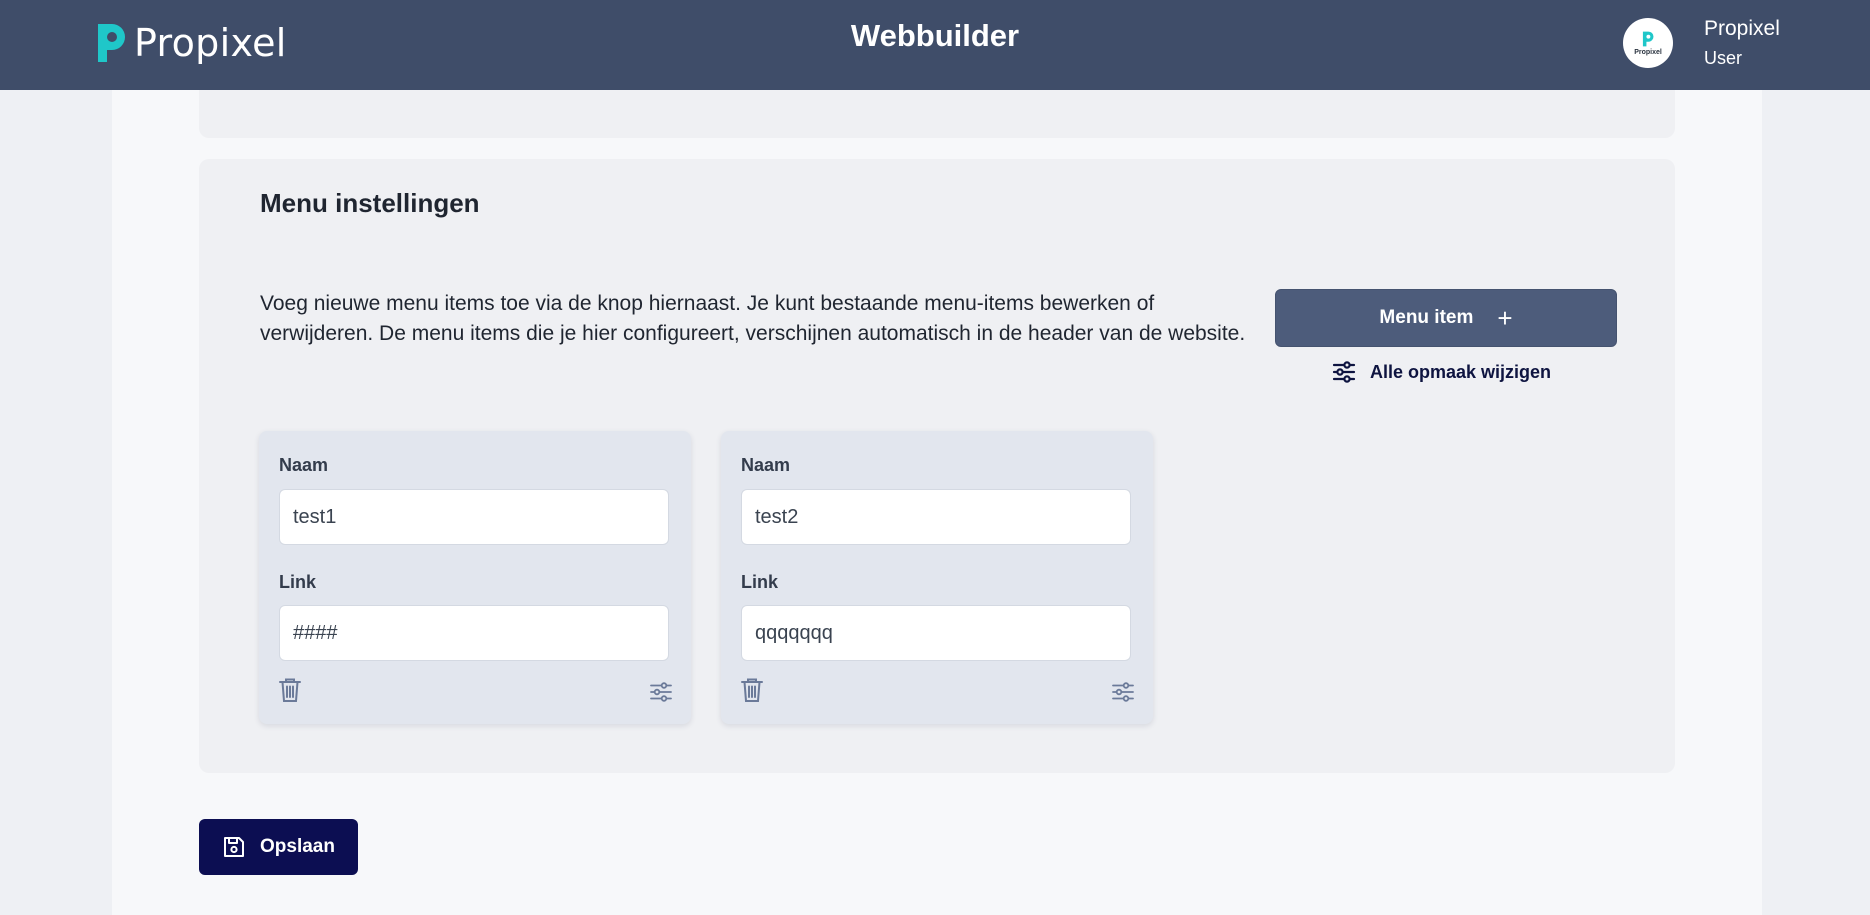 The width and height of the screenshot is (1870, 915). I want to click on save-button: Opslaan, so click(278, 847).